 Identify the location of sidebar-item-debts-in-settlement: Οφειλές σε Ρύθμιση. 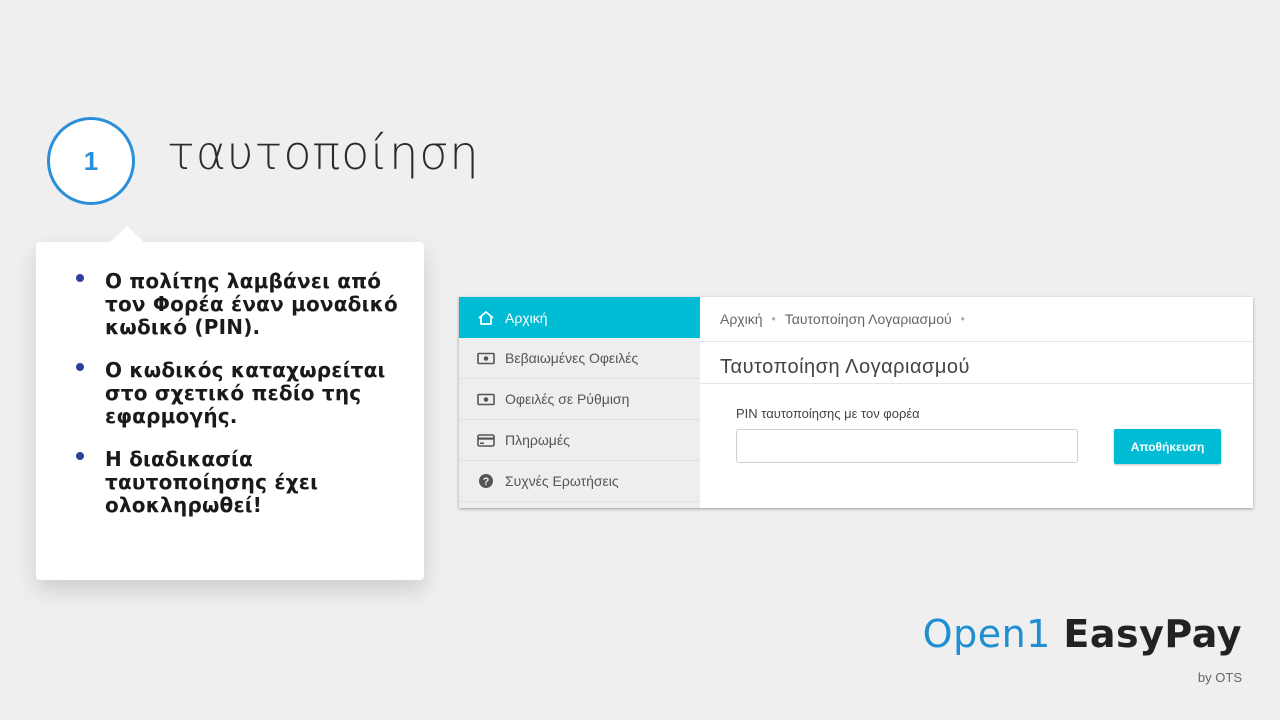
(579, 399).